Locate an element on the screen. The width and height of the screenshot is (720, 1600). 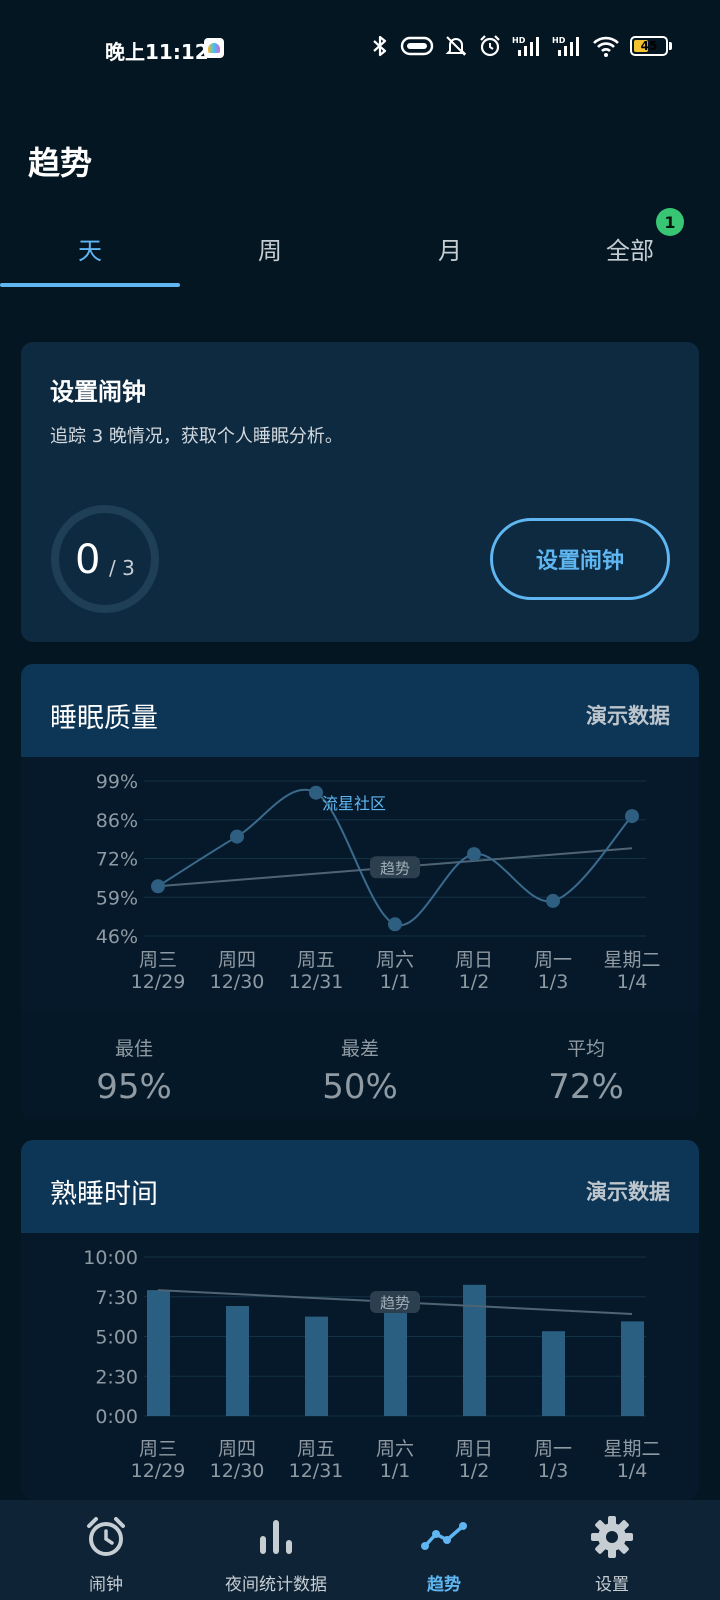
nav-trends: 趋势 is located at coordinates (444, 1550).